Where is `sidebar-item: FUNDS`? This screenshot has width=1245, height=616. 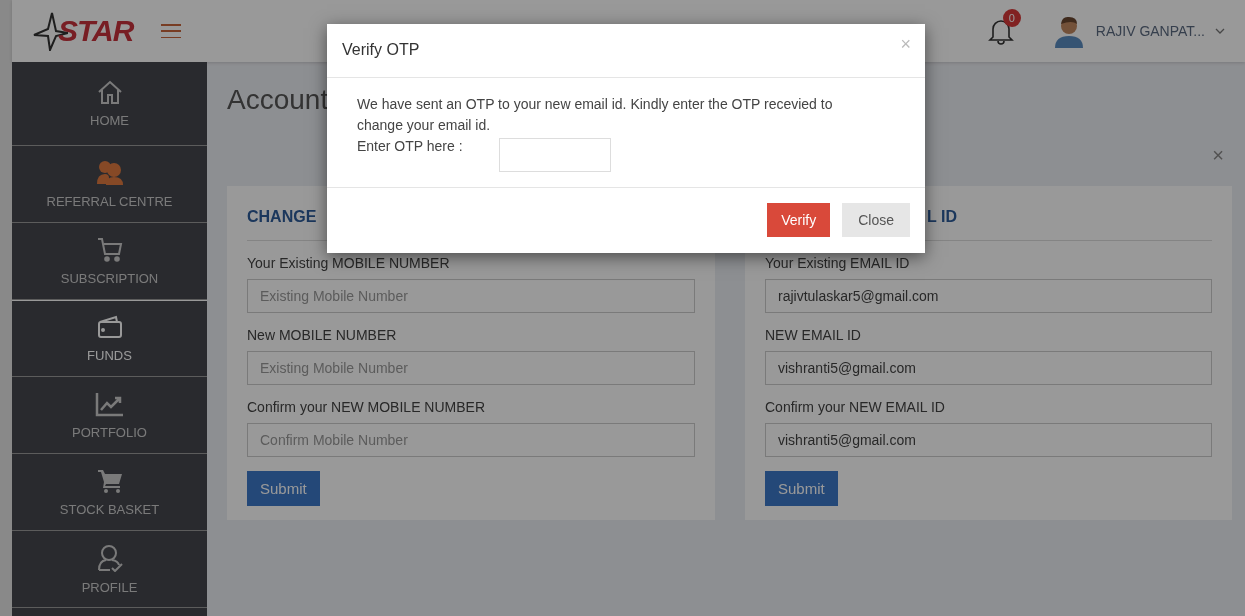
sidebar-item: FUNDS is located at coordinates (109, 338).